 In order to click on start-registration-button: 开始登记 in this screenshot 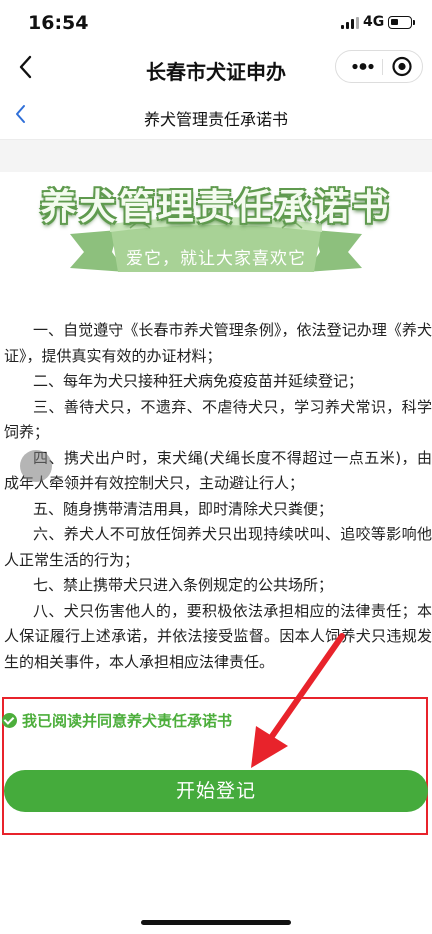, I will do `click(216, 791)`.